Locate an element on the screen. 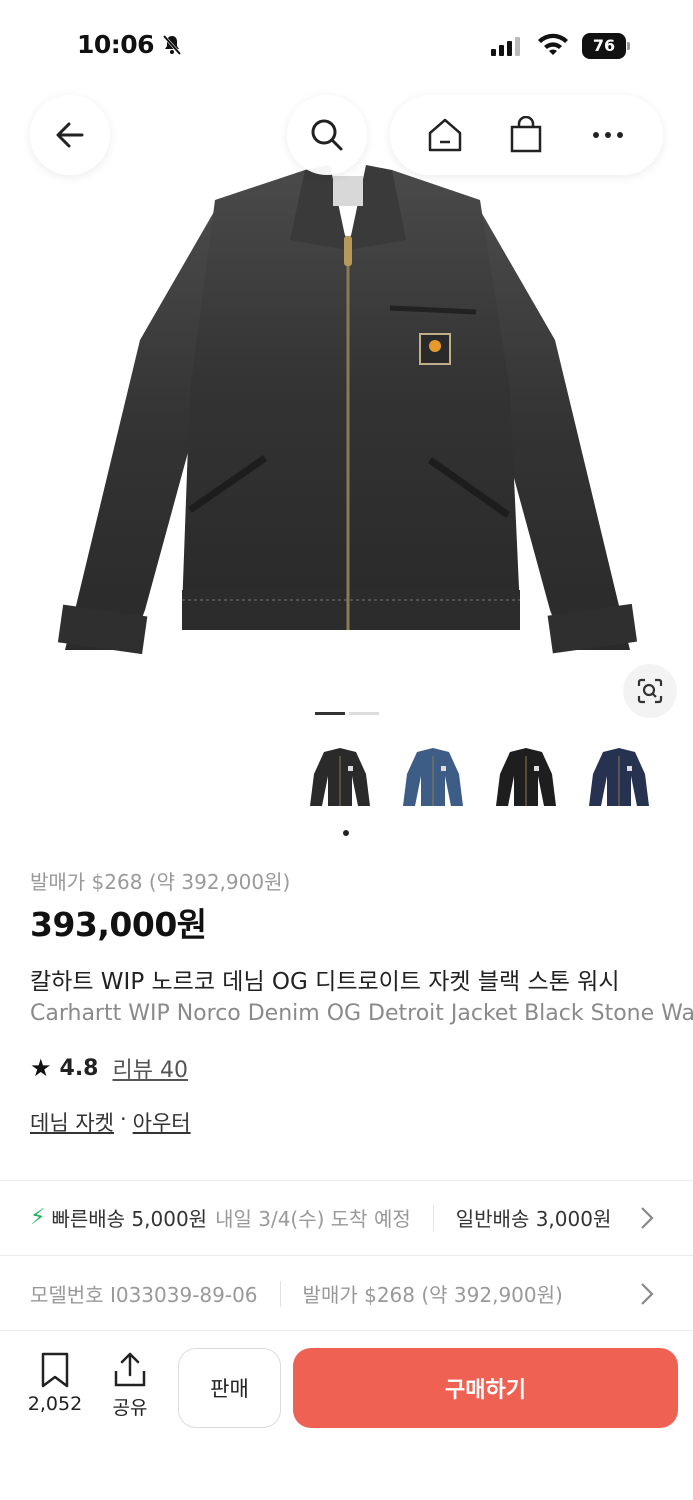 Image resolution: width=693 pixels, height=1500 pixels. category-outer: 아우터 is located at coordinates (162, 1122).